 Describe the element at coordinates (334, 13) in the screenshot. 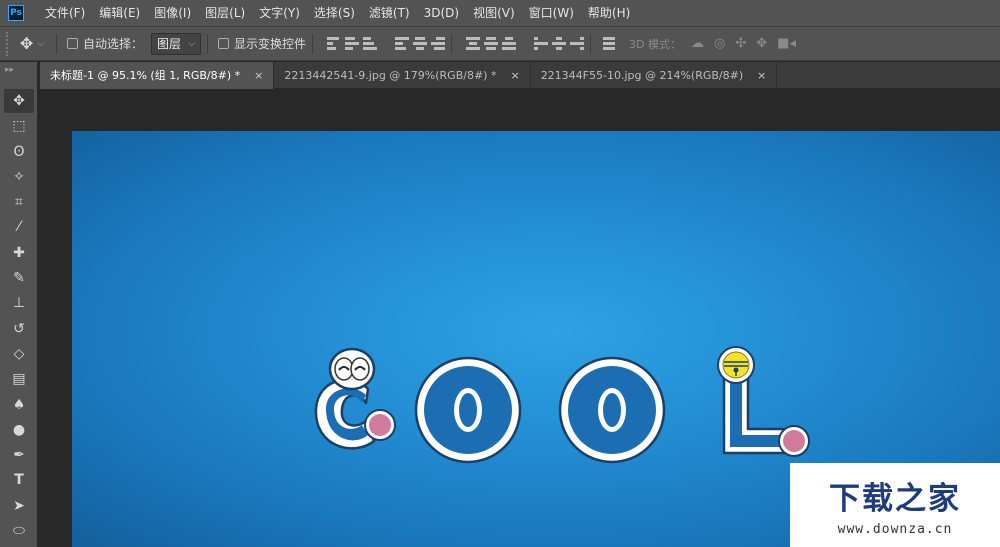

I see `menu-select: 选择(S)` at that location.